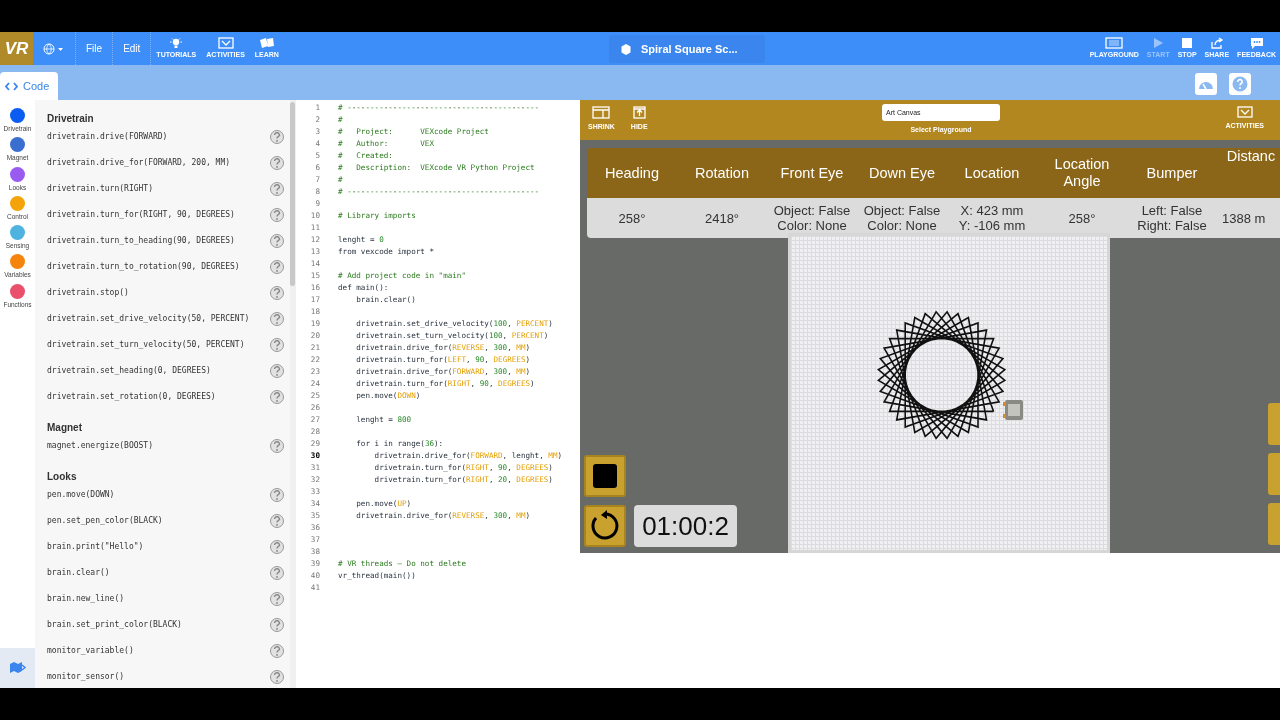 Image resolution: width=1280 pixels, height=720 pixels. Describe the element at coordinates (1256, 42) in the screenshot. I see `chat-icon` at that location.